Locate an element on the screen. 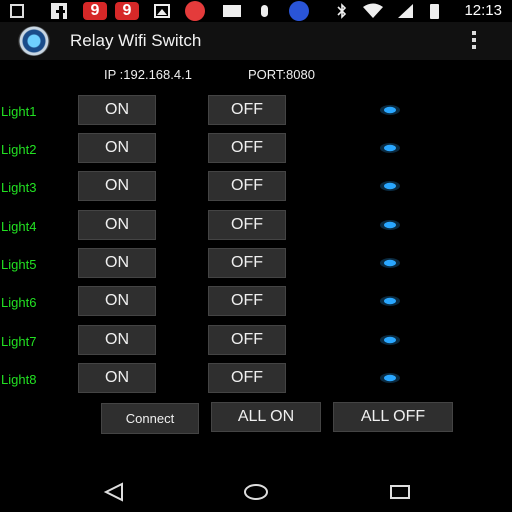 This screenshot has height=512, width=512. light-label: Light4 is located at coordinates (19, 226).